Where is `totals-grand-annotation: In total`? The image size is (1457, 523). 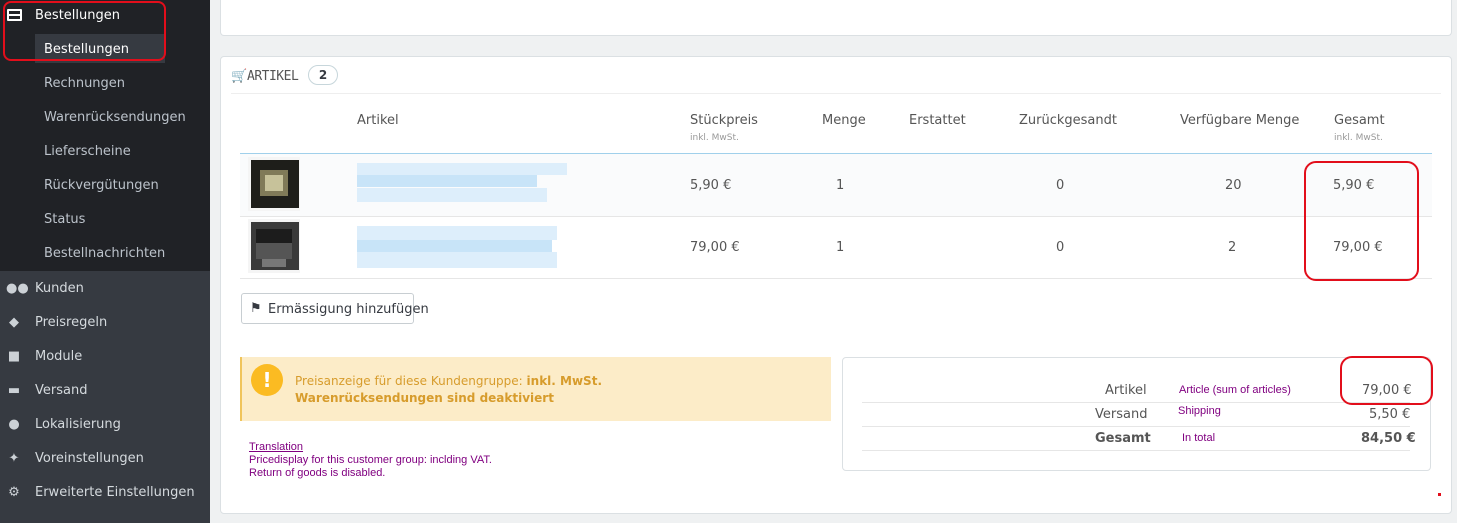
totals-grand-annotation: In total is located at coordinates (1199, 438).